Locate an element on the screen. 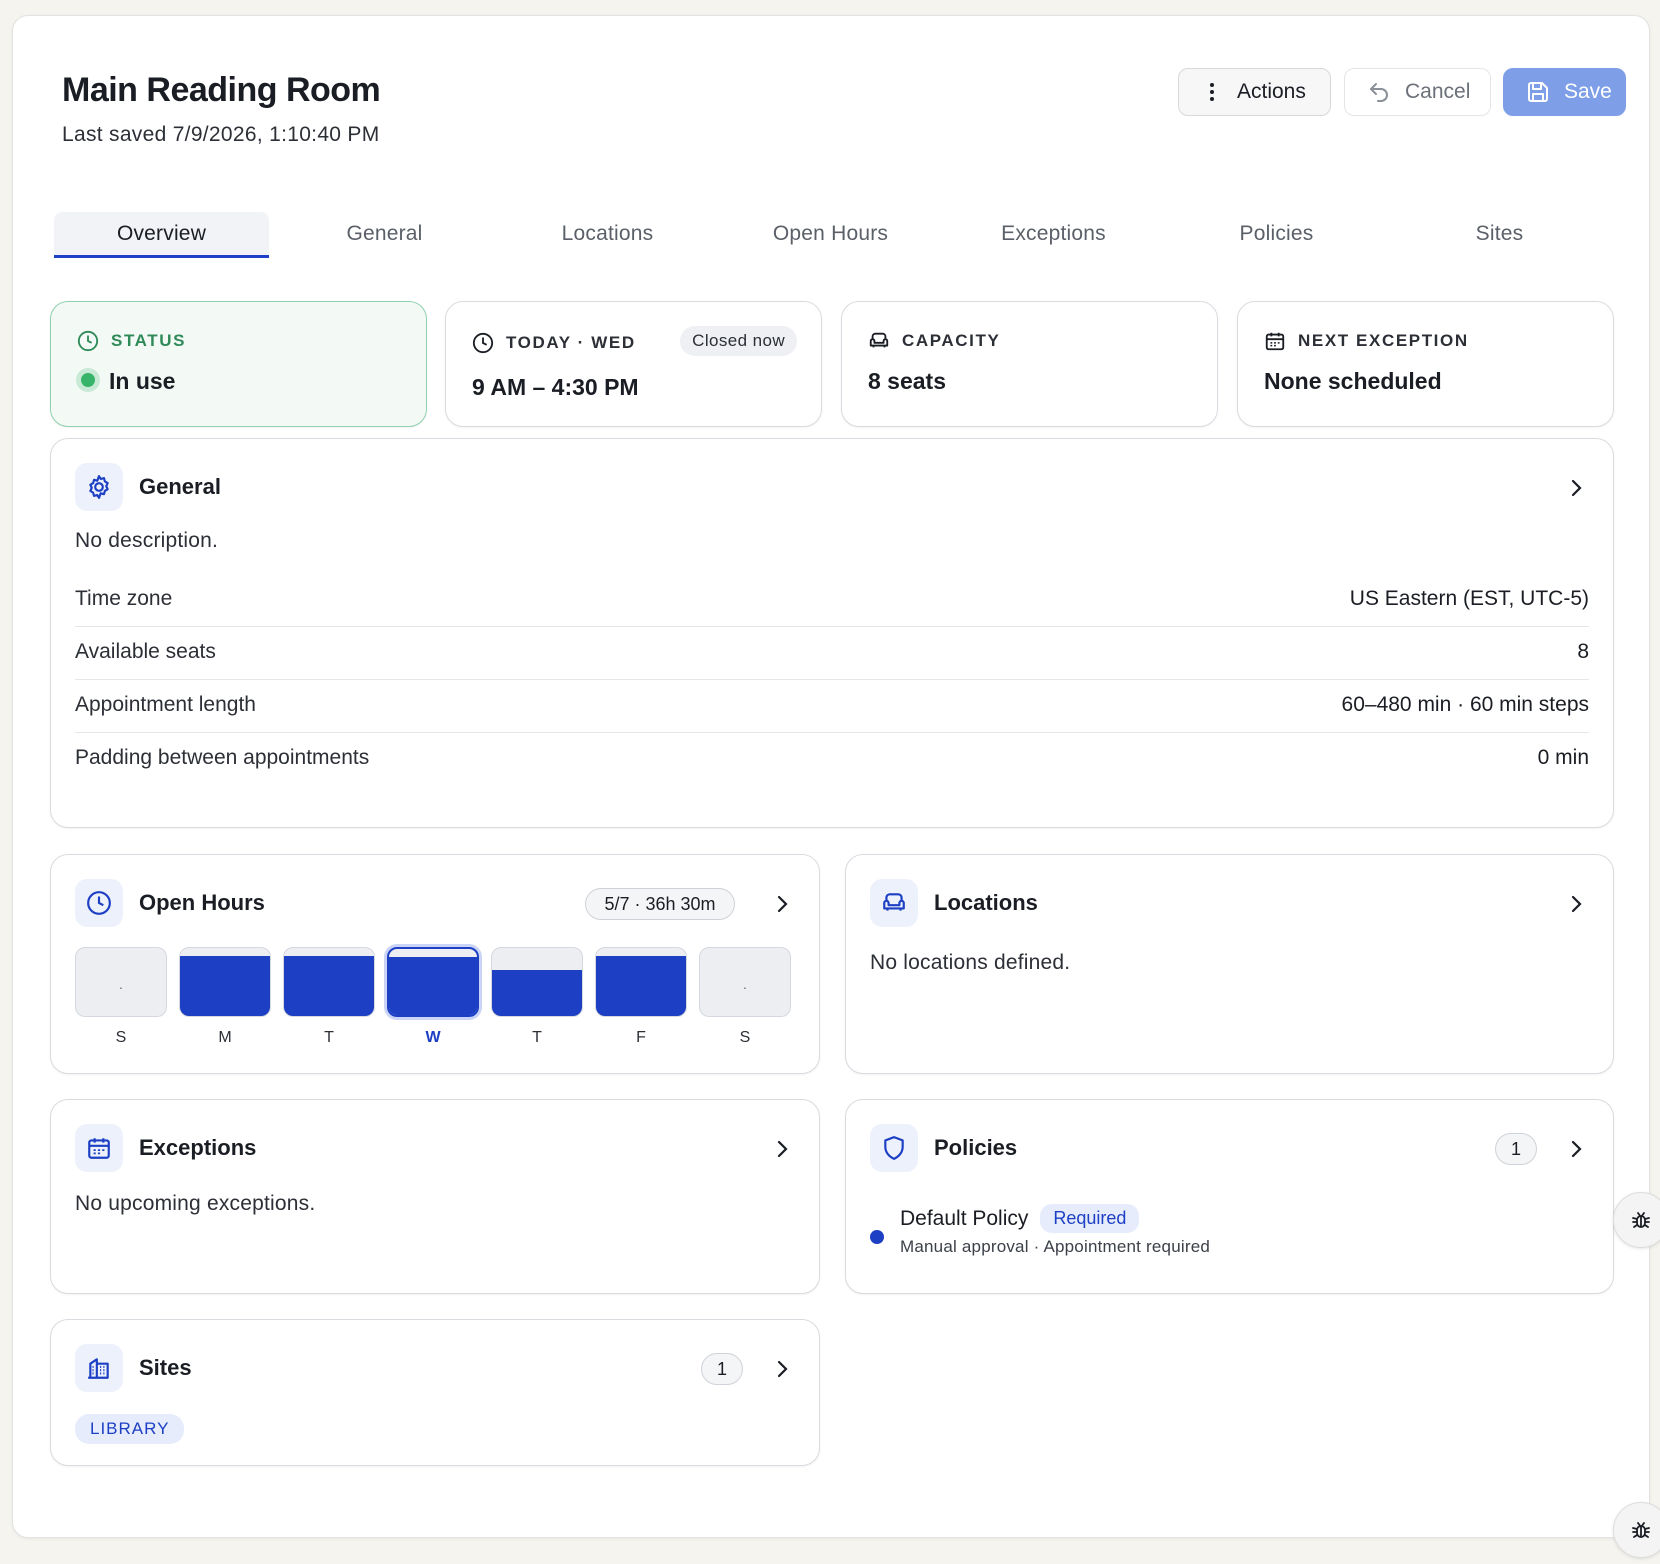  open-hours-title: Open Hours is located at coordinates (202, 902).